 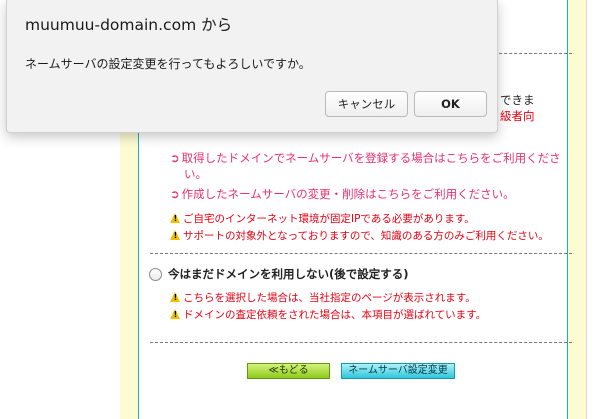 I want to click on top-right-text-2: 級者向, so click(x=517, y=116).